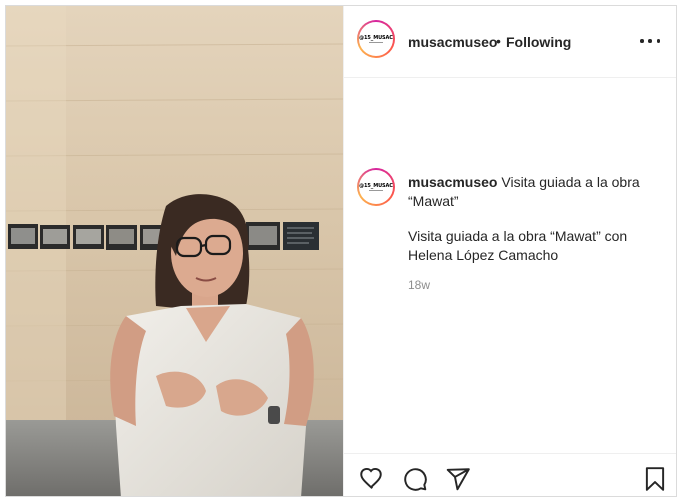 This screenshot has height=497, width=683. I want to click on send-icon, so click(458, 479).